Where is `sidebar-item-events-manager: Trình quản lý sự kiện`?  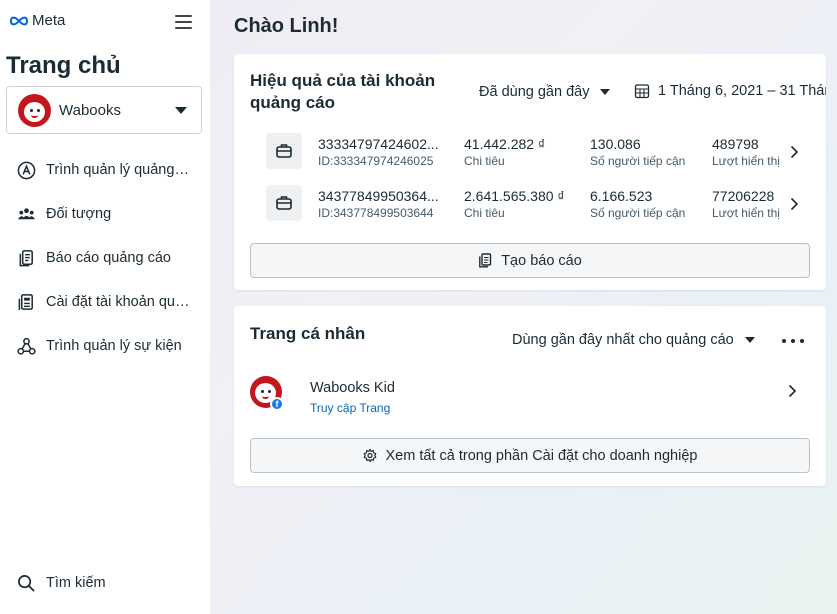
sidebar-item-events-manager: Trình quản lý sự kiện is located at coordinates (105, 346).